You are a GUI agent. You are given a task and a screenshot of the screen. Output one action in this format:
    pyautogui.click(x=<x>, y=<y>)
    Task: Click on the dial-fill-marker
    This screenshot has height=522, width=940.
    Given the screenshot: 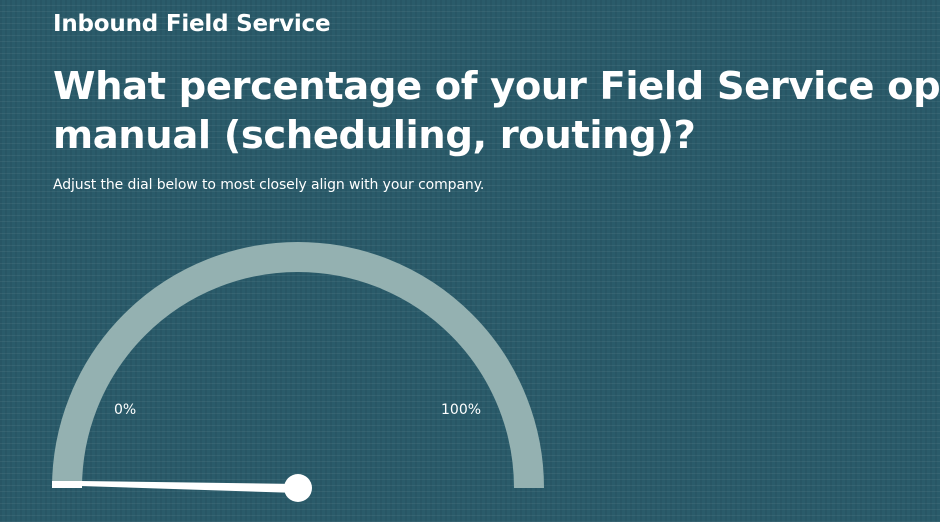 What is the action you would take?
    pyautogui.click(x=67, y=484)
    